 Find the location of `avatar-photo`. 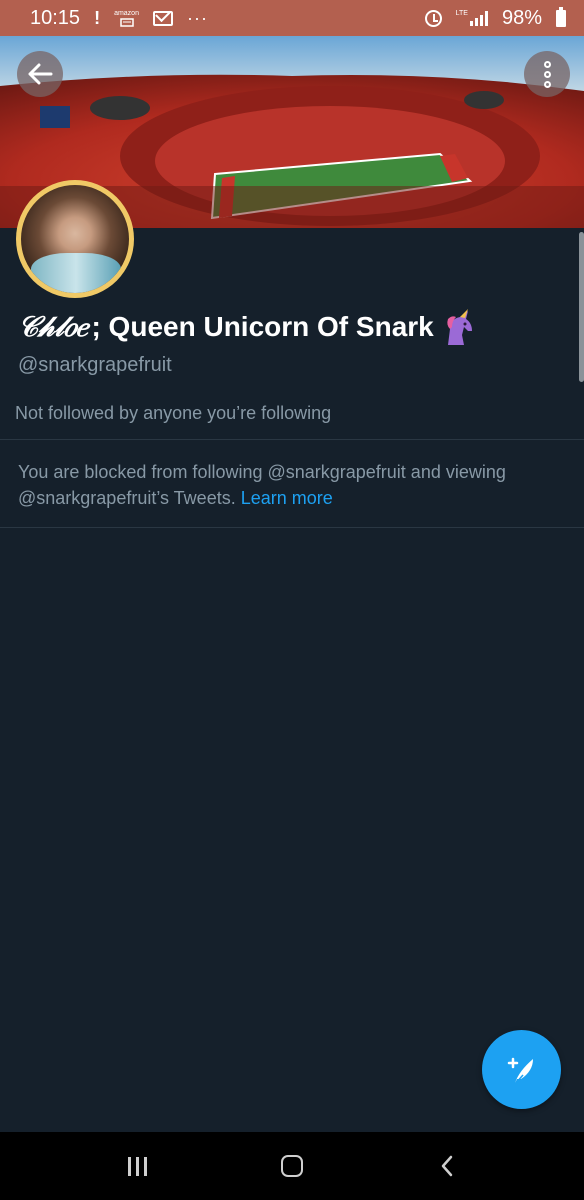

avatar-photo is located at coordinates (75, 239).